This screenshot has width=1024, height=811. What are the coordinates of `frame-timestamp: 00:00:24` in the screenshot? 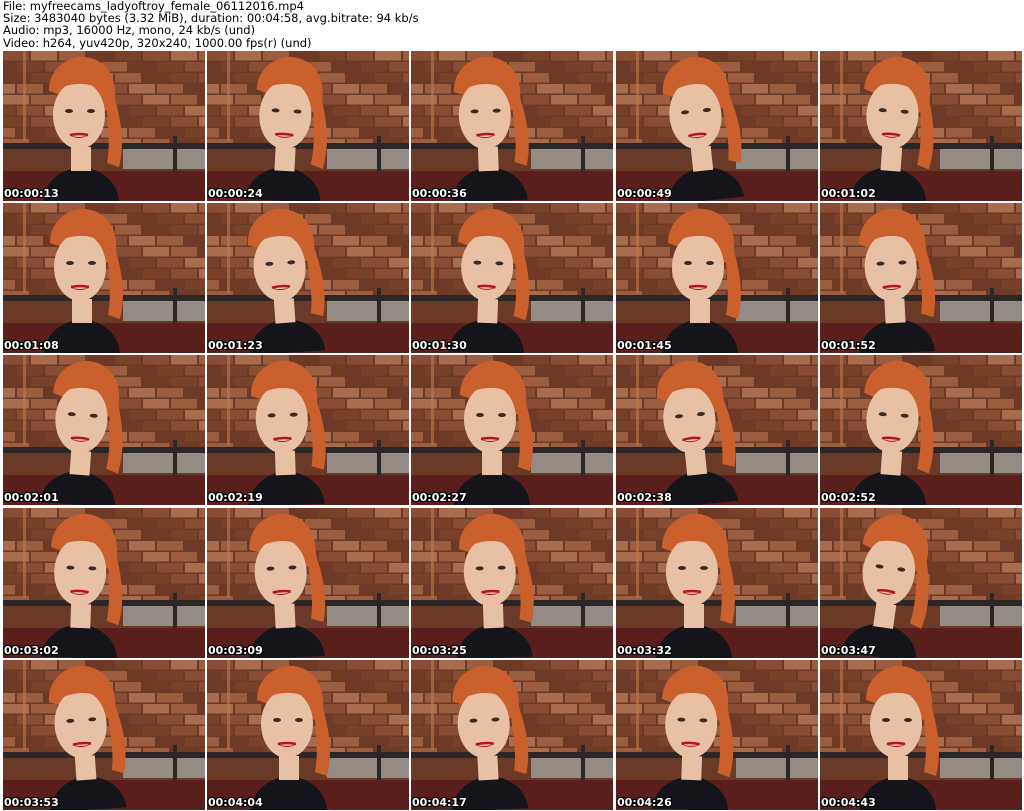 It's located at (235, 193).